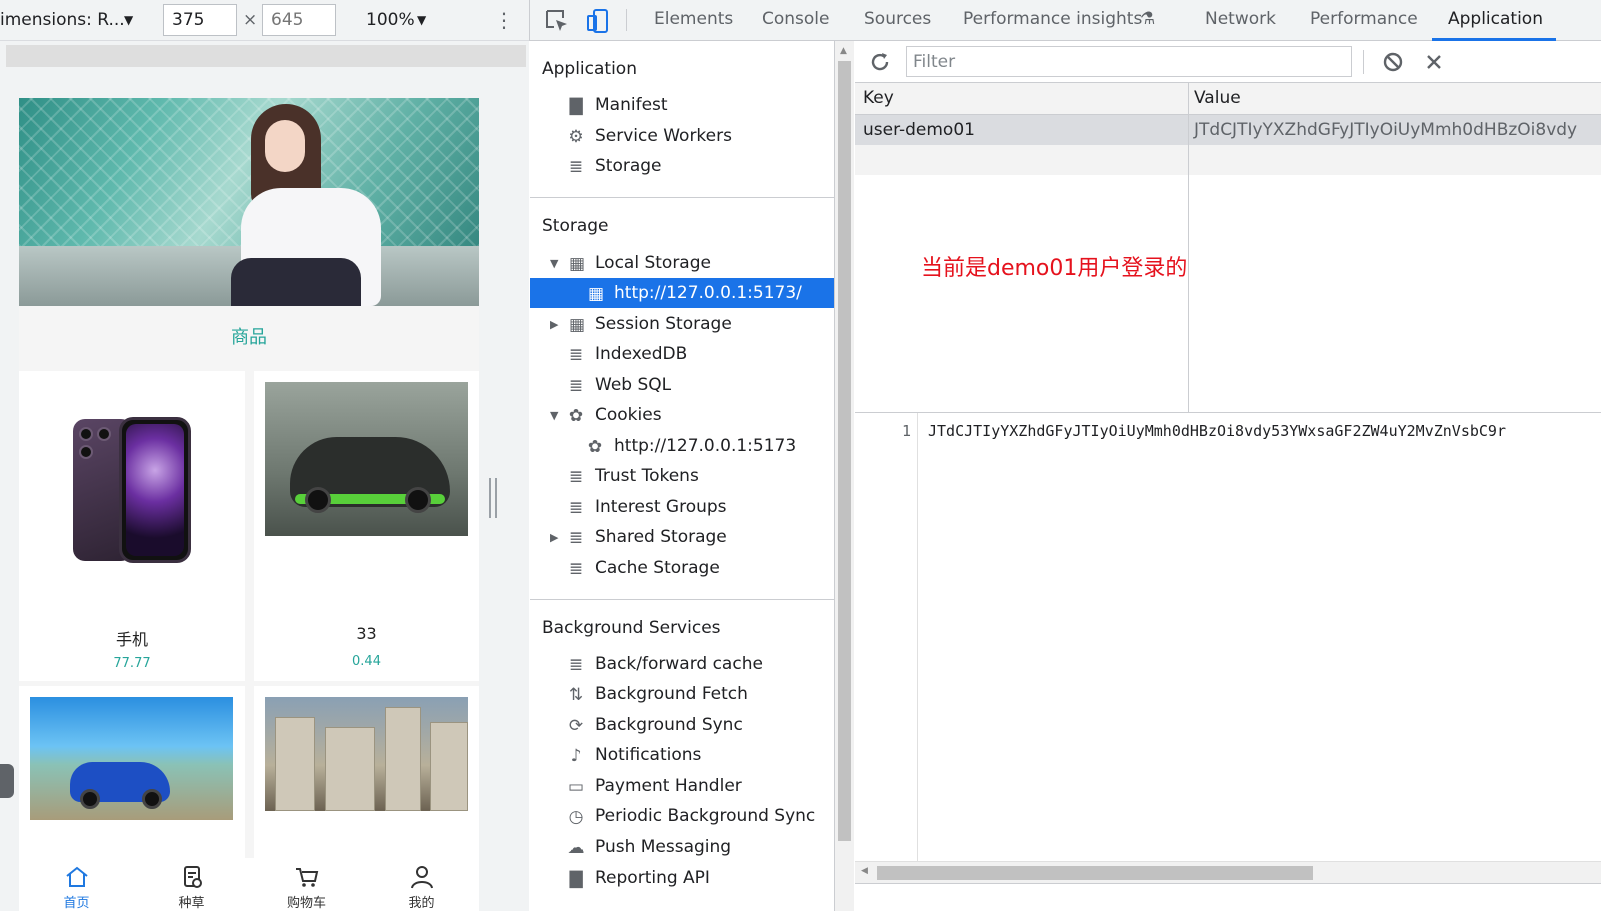 Image resolution: width=1601 pixels, height=911 pixels. What do you see at coordinates (682, 263) in the screenshot?
I see `sidebar-item-local-storage: ▼ ▦ Local Storage` at bounding box center [682, 263].